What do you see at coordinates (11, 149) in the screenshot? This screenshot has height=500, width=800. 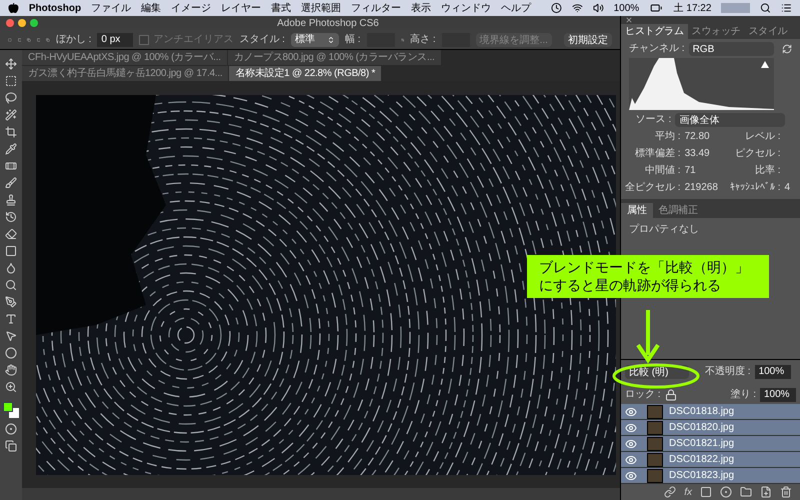 I see `eyedropper-icon` at bounding box center [11, 149].